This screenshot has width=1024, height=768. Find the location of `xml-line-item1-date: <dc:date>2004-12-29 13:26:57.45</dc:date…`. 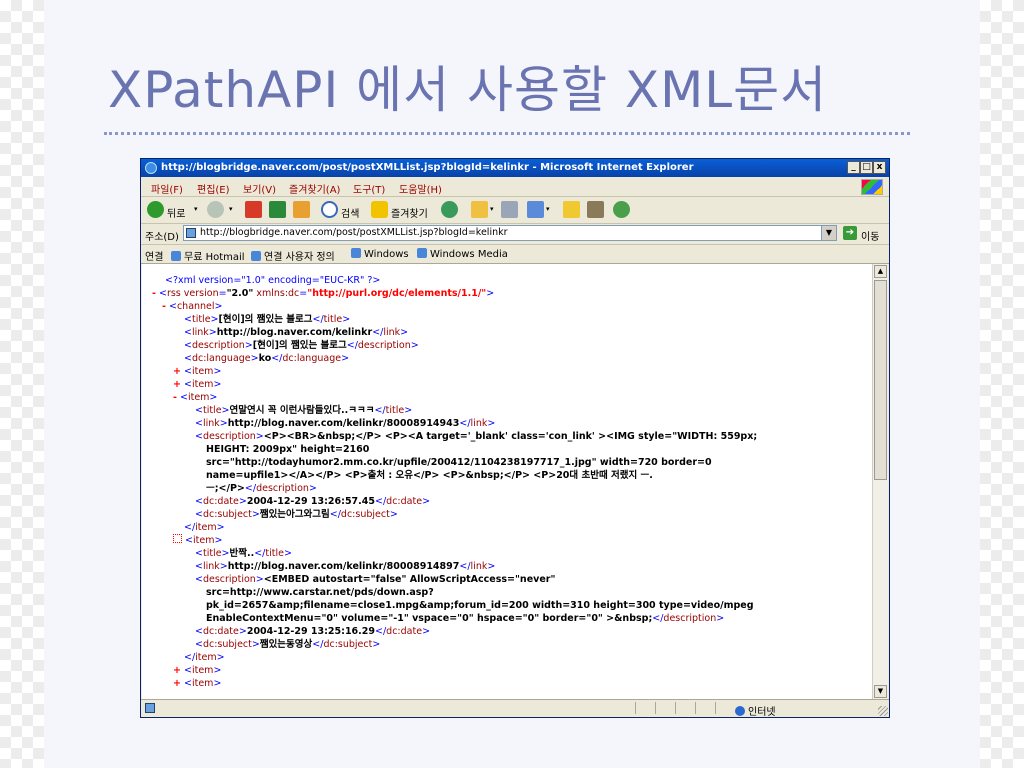

xml-line-item1-date: <dc:date>2004-12-29 13:26:57.45</dc:date… is located at coordinates (313, 501).